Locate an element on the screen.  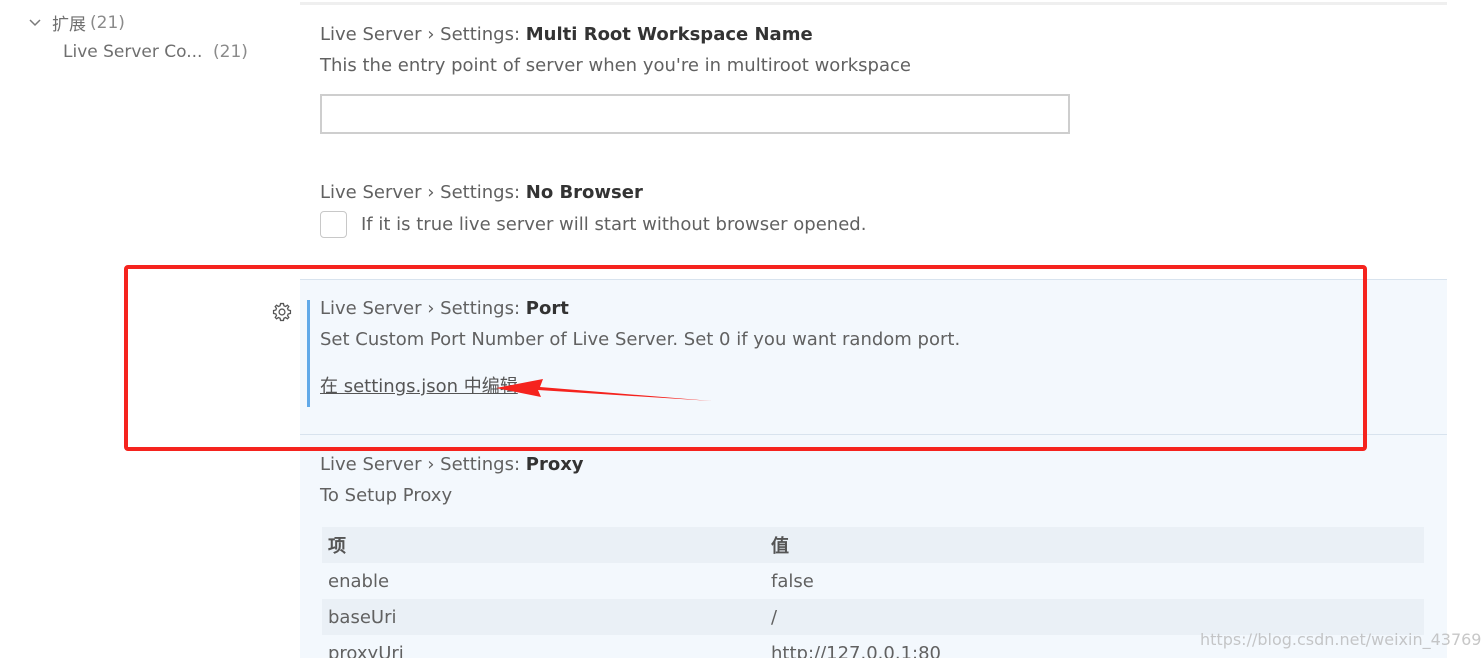
watermark: https://blog.csdn.net/weixin_43769220 is located at coordinates (1341, 639).